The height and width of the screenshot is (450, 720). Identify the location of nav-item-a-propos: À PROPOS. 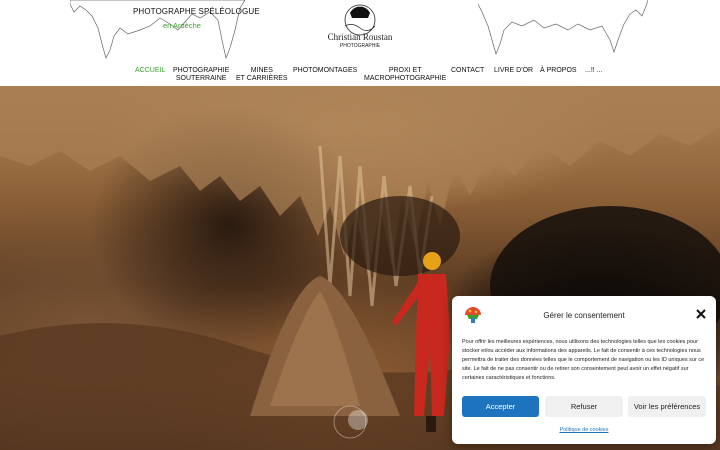
(558, 71).